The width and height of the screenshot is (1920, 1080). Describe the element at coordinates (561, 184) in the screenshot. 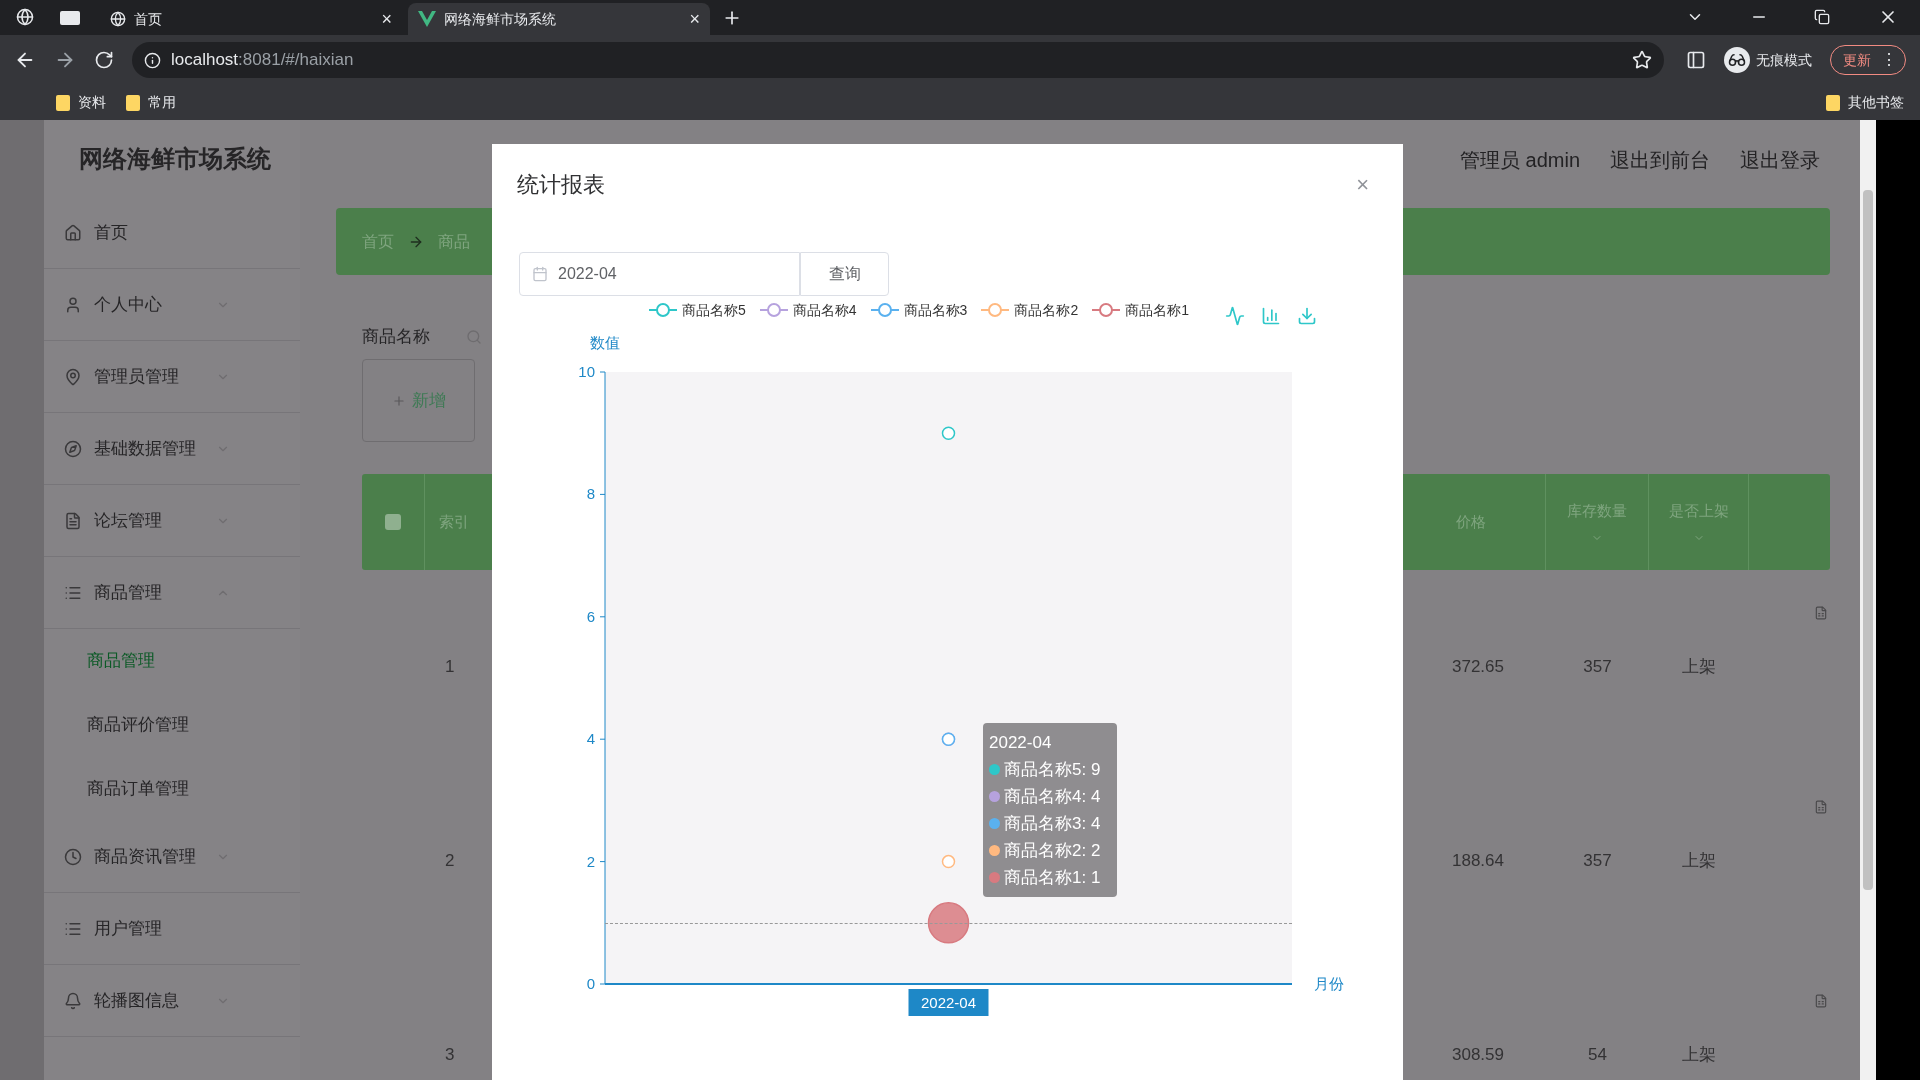

I see `dialog-title: 统计报表` at that location.